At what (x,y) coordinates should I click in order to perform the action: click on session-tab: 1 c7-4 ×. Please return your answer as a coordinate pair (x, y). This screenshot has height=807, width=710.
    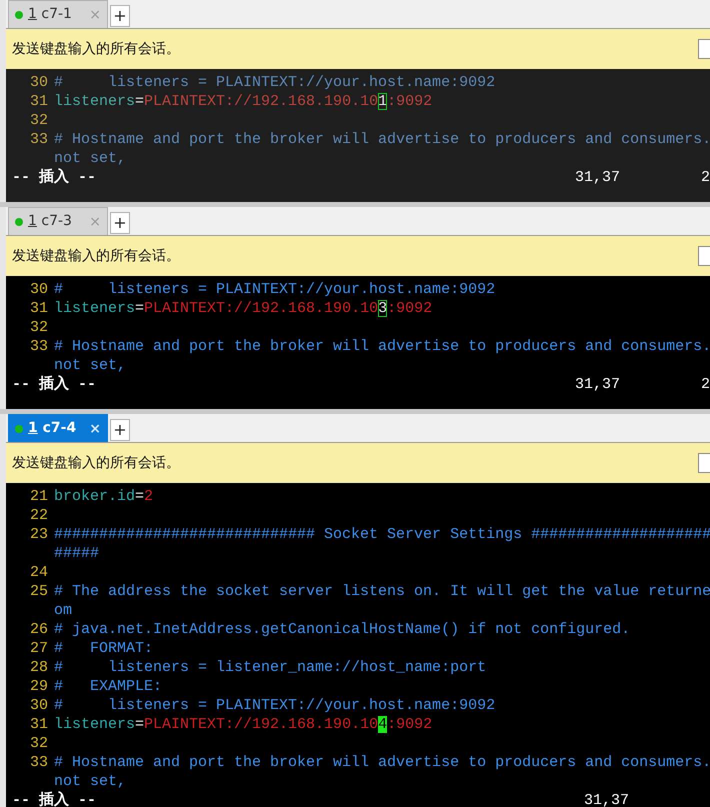
    Looking at the image, I should click on (58, 428).